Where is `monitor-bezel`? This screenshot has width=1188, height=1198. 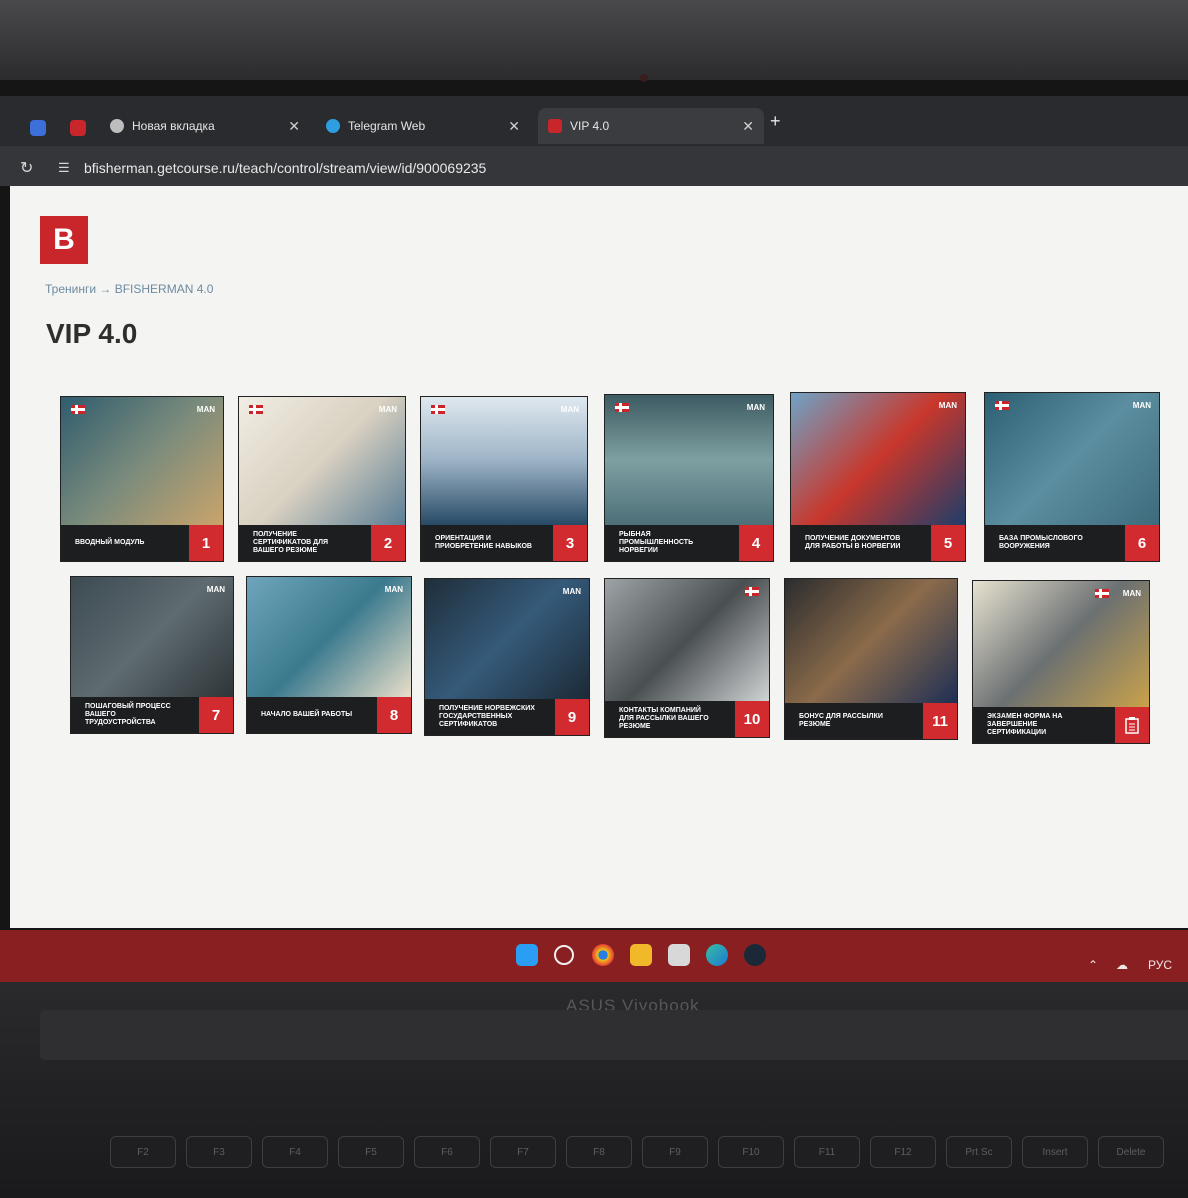 monitor-bezel is located at coordinates (594, 40).